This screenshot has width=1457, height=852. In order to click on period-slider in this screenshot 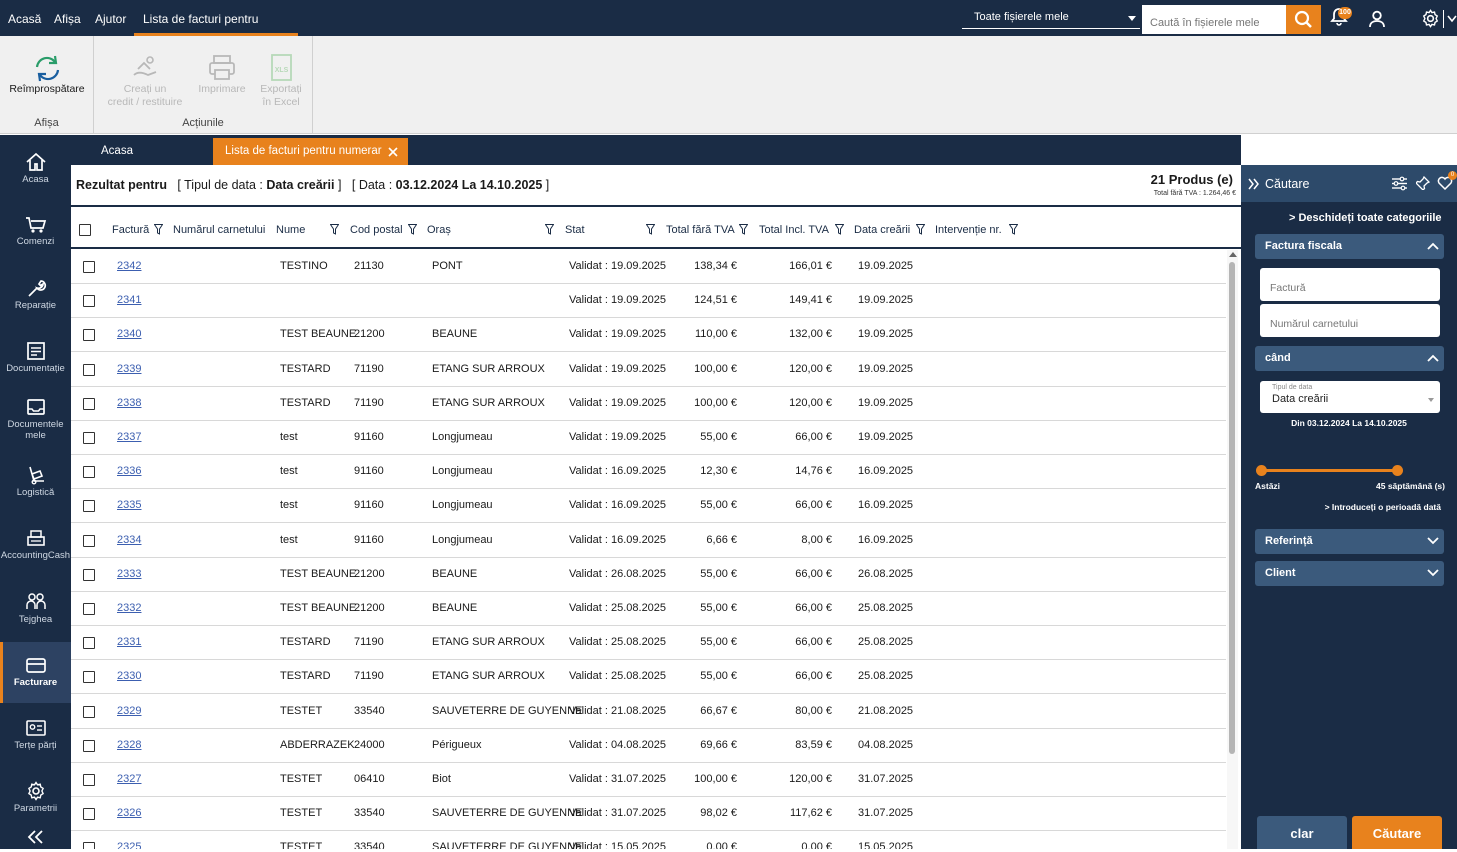, I will do `click(1350, 470)`.